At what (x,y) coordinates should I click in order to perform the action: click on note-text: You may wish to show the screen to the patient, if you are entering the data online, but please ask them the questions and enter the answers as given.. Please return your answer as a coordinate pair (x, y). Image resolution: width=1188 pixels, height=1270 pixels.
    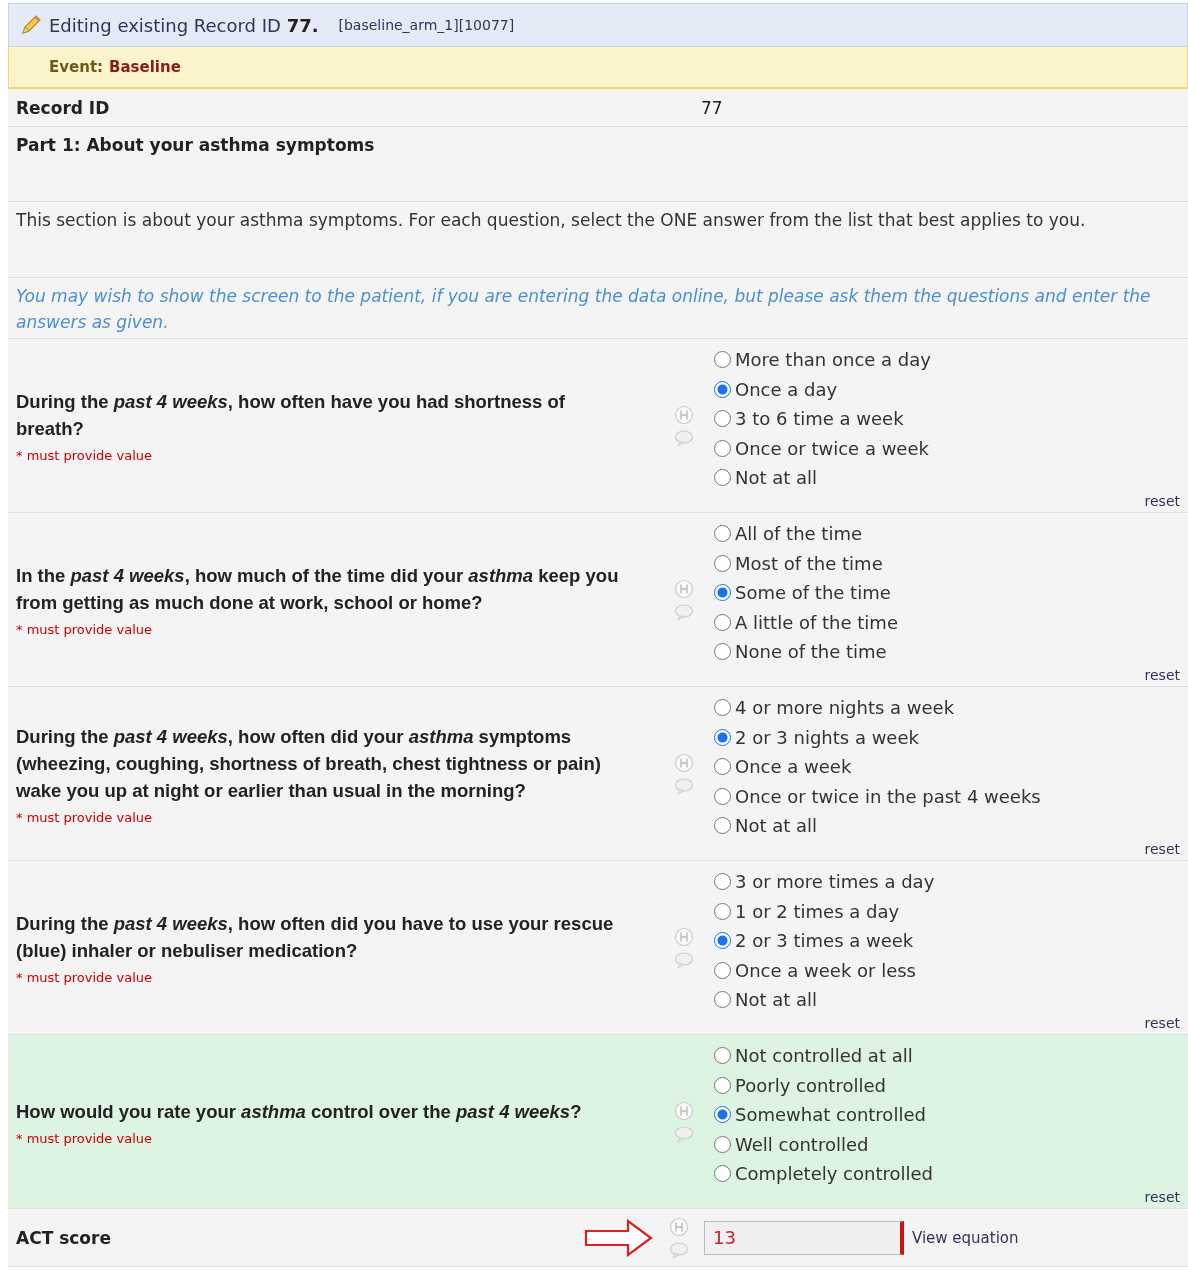
    Looking at the image, I should click on (583, 309).